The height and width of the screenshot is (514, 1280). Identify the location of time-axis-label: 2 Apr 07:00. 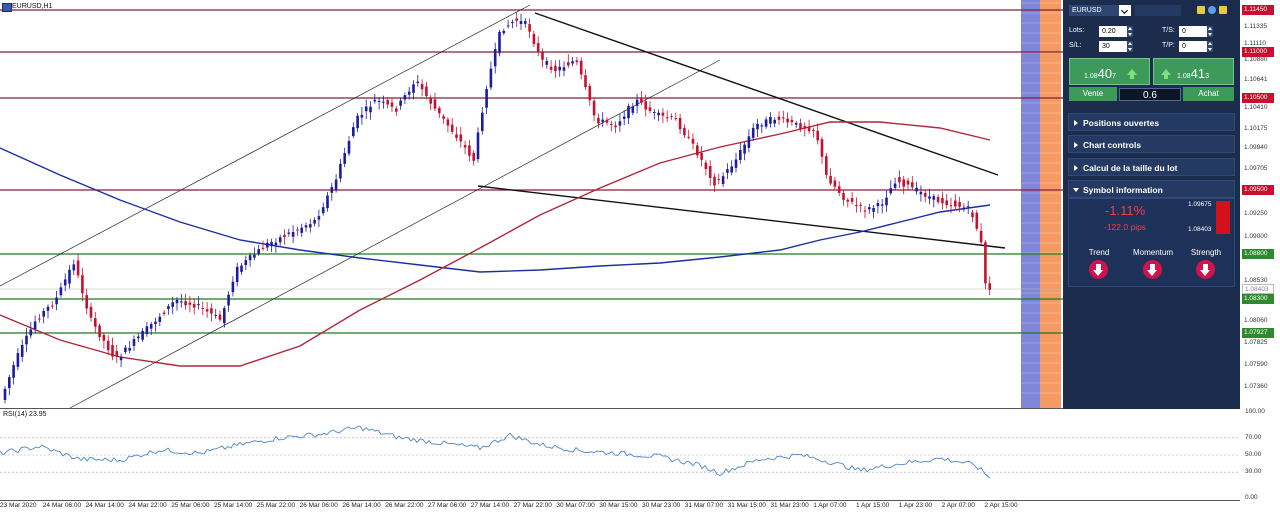
(958, 505).